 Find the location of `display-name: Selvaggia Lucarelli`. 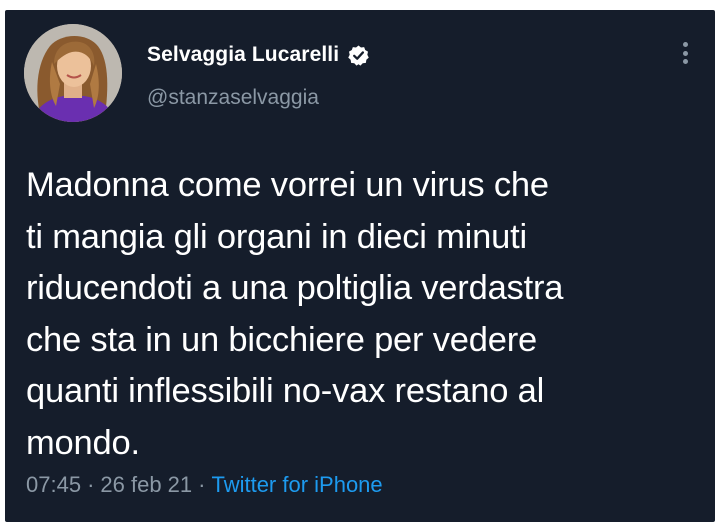

display-name: Selvaggia Lucarelli is located at coordinates (243, 55).